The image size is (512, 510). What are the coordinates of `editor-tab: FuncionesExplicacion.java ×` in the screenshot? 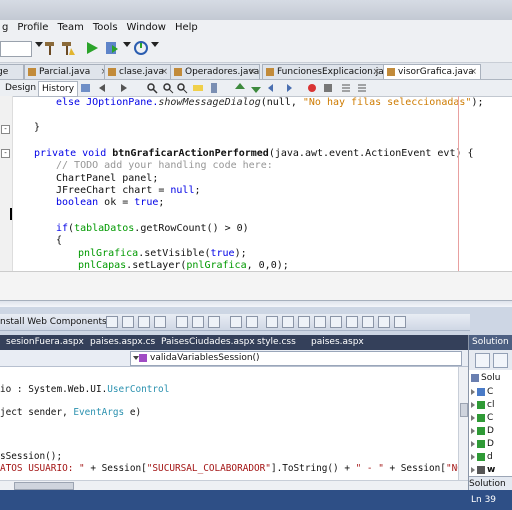 It's located at (323, 71).